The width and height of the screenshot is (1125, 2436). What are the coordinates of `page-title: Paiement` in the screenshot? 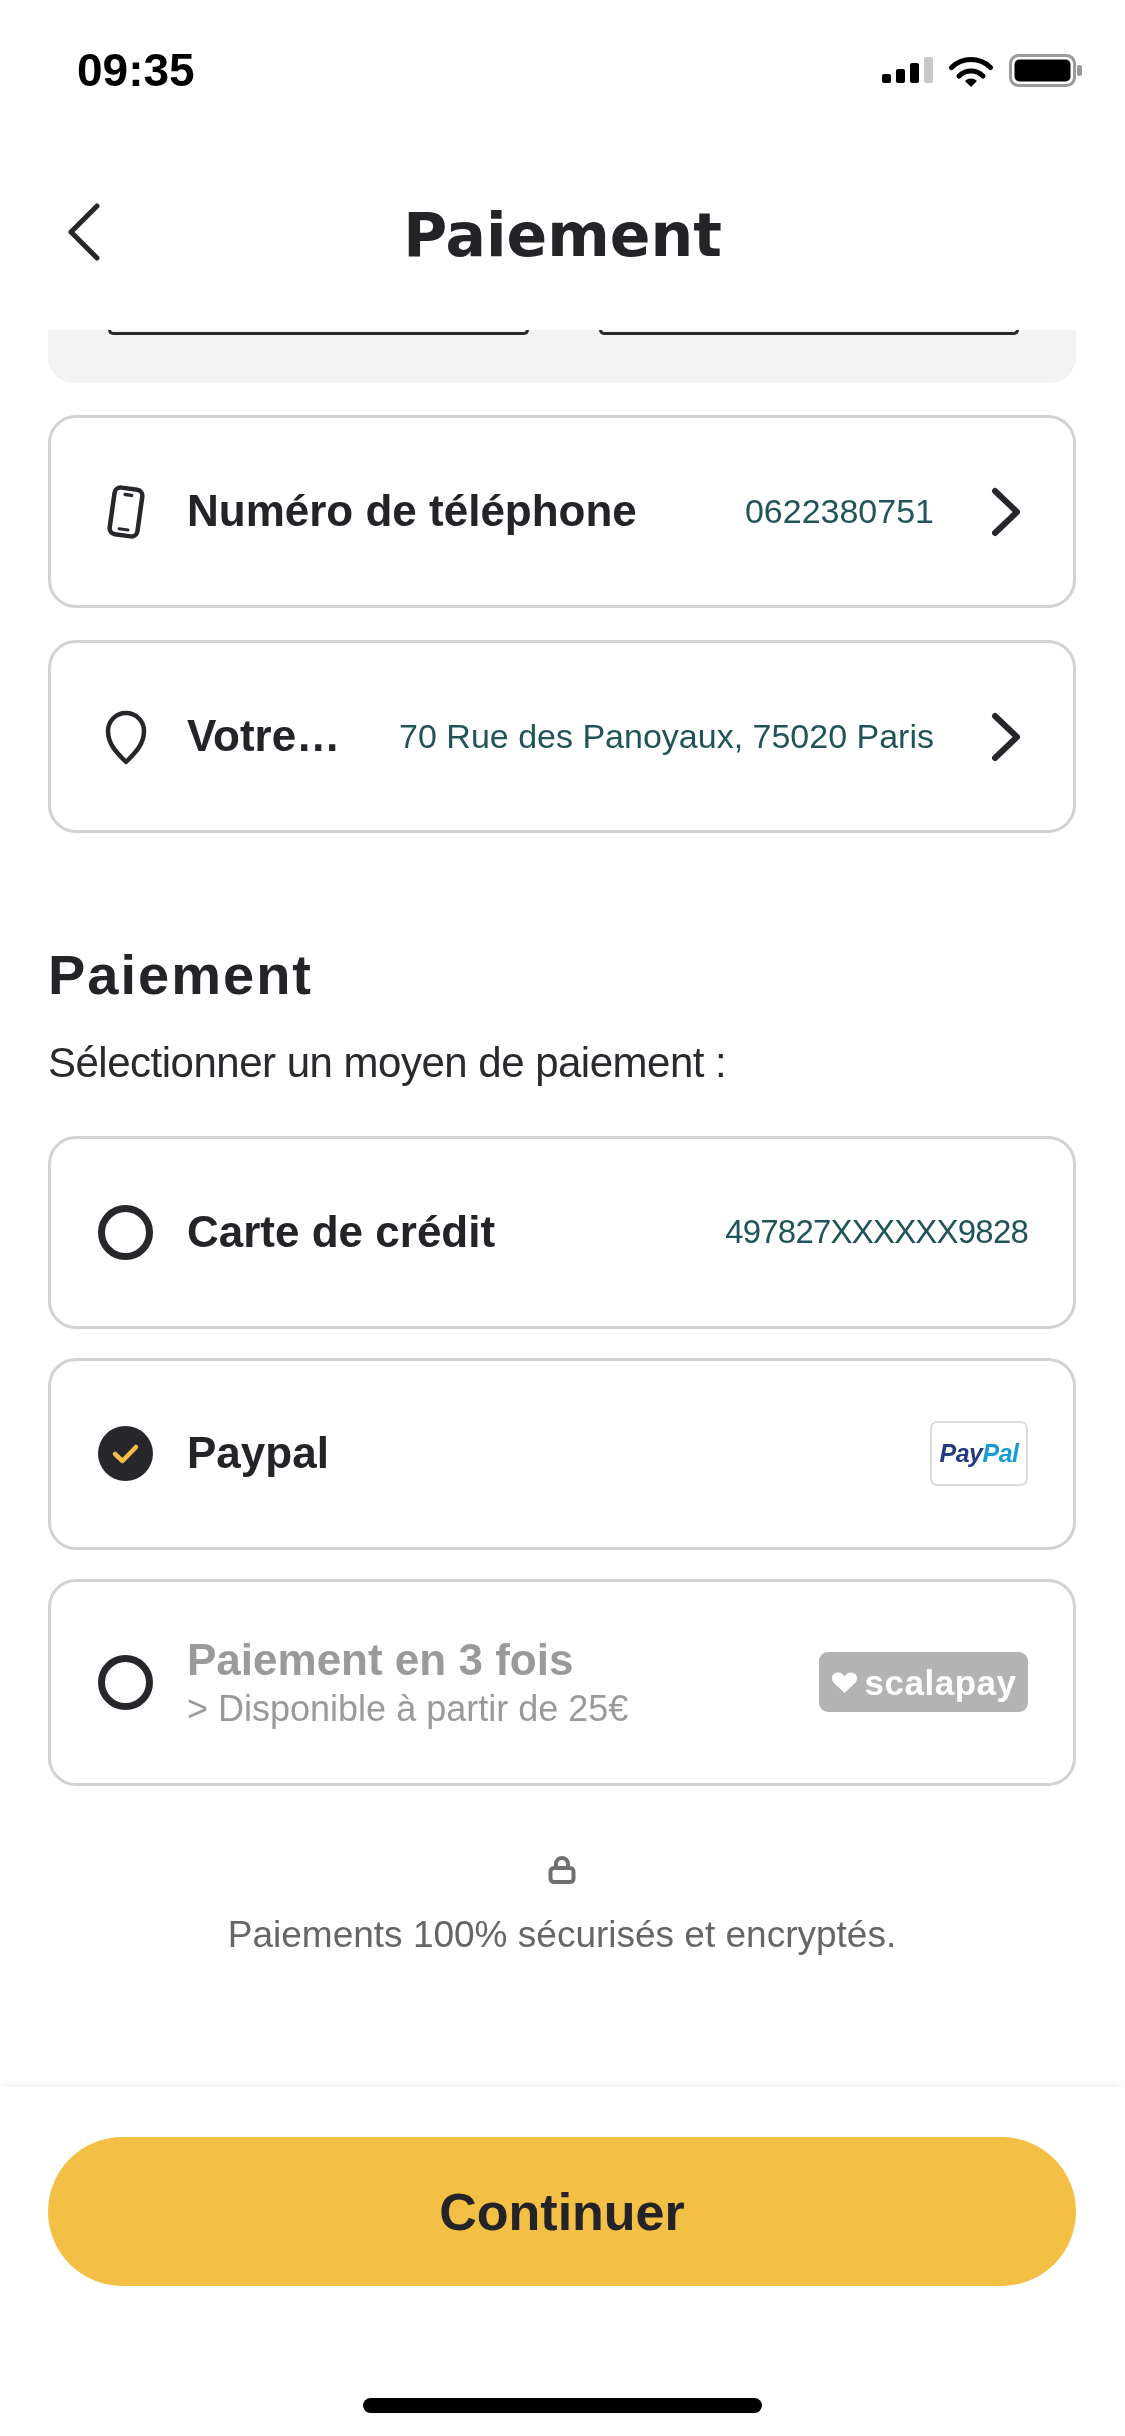 It's located at (562, 235).